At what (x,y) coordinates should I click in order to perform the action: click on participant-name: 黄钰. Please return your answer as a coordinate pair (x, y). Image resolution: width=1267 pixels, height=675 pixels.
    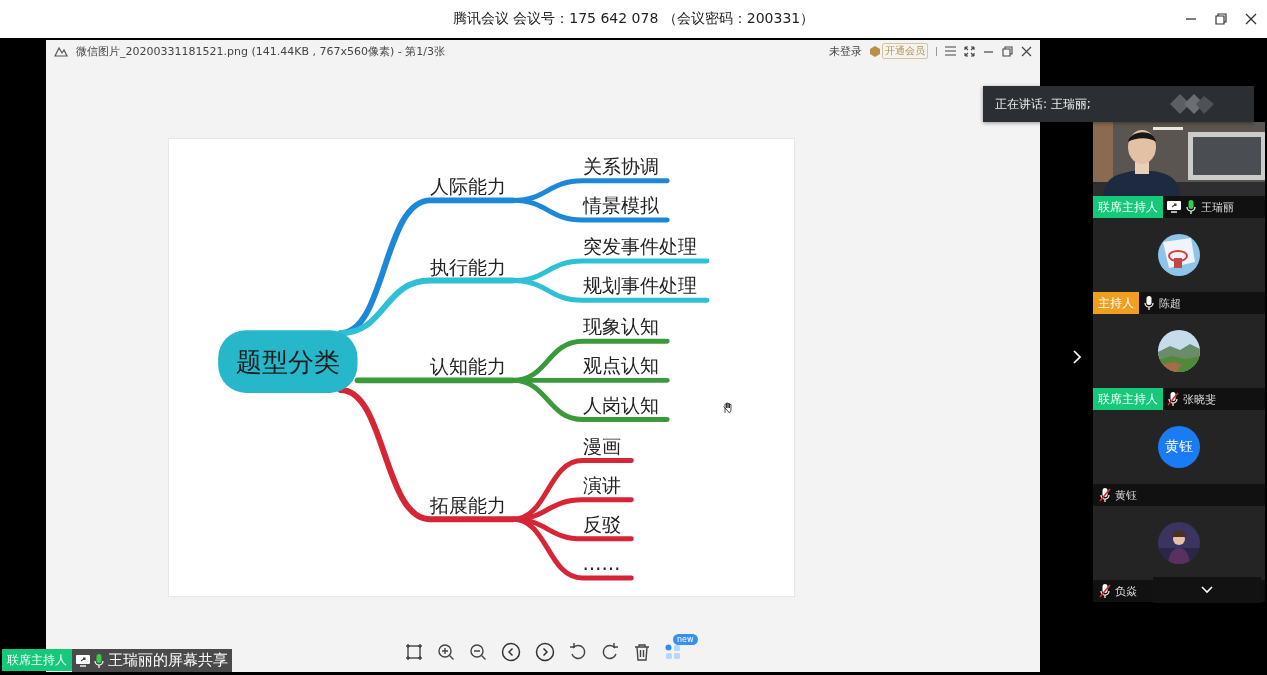
    Looking at the image, I should click on (1126, 495).